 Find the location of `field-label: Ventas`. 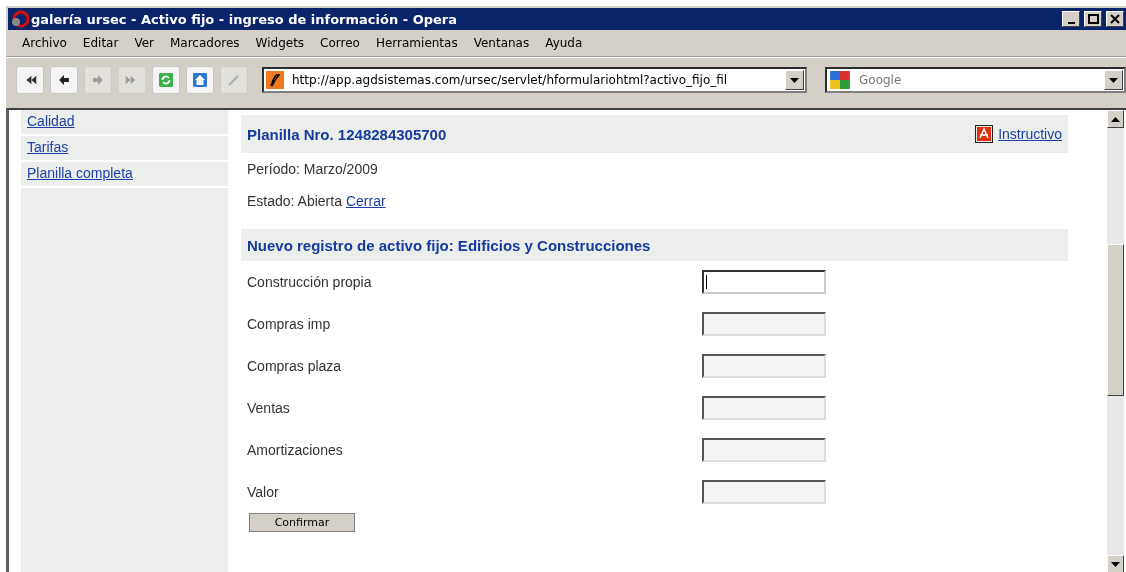

field-label: Ventas is located at coordinates (269, 408).